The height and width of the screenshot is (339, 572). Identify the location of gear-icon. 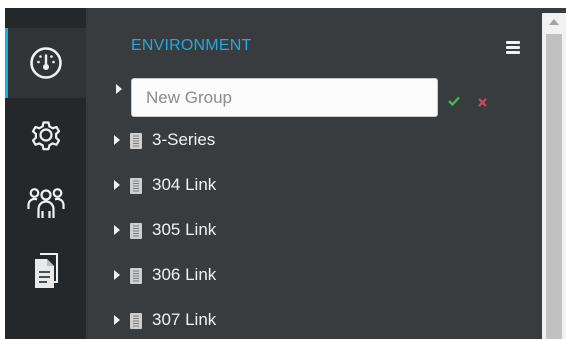
(46, 135).